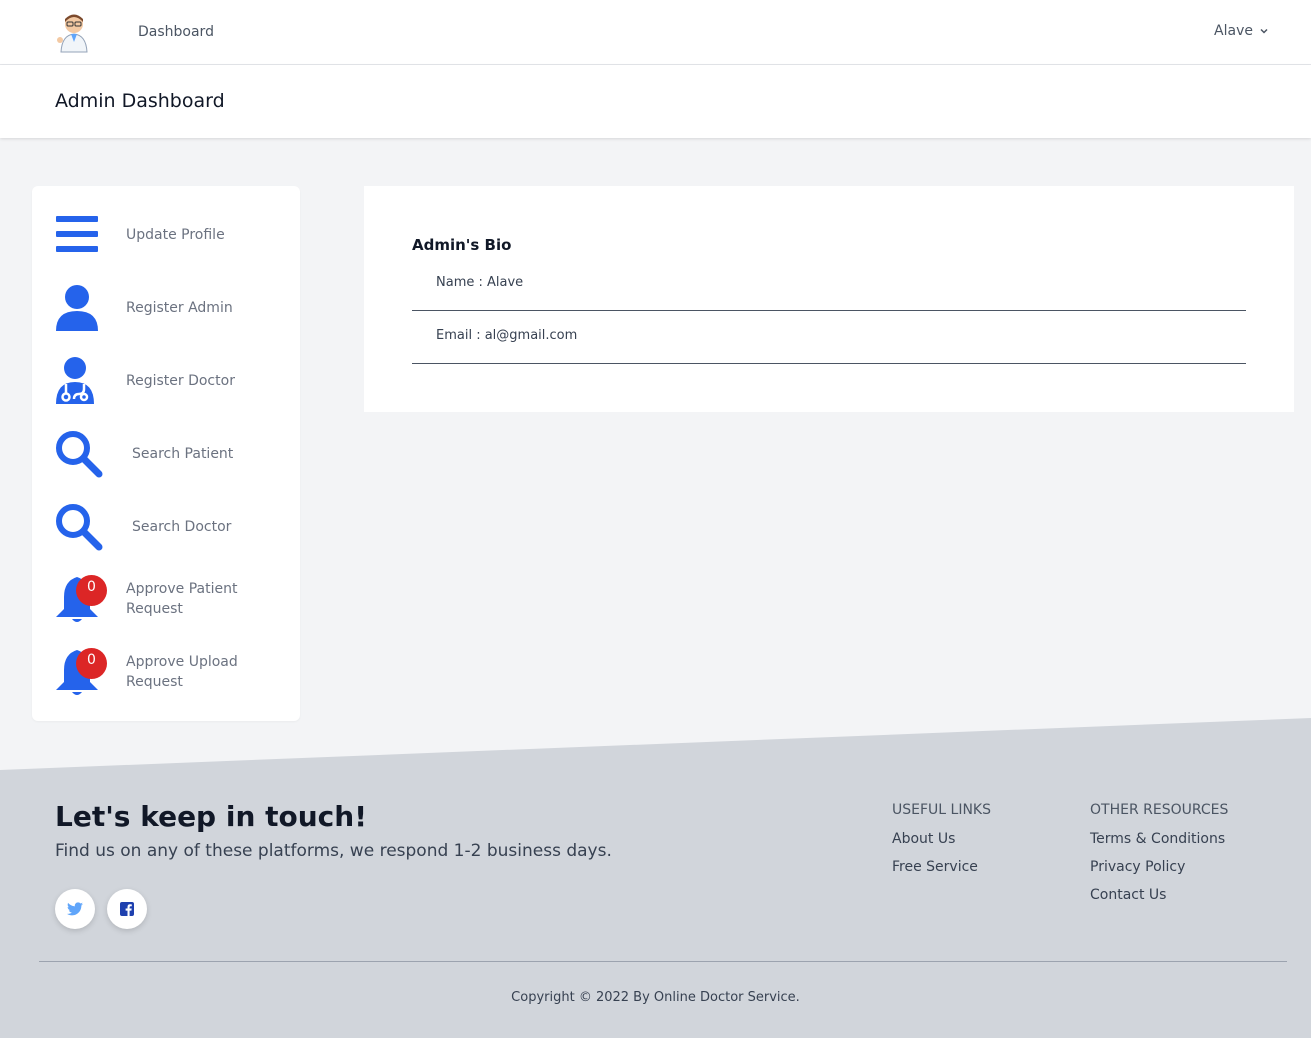  What do you see at coordinates (211, 816) in the screenshot?
I see `footer-title: Let's keep in touch!` at bounding box center [211, 816].